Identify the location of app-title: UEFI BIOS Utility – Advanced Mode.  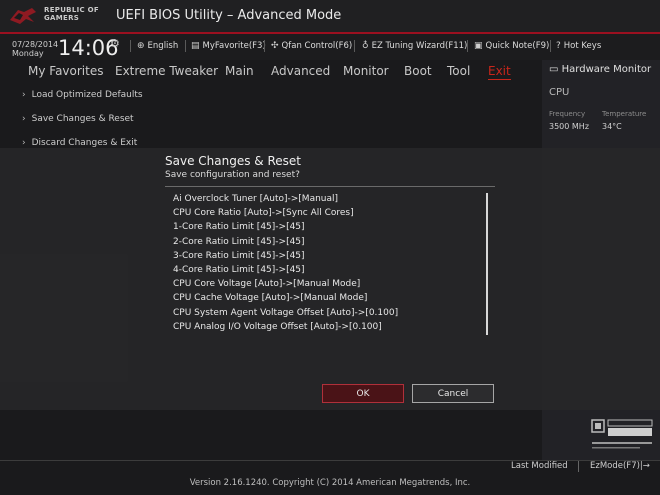
(229, 15).